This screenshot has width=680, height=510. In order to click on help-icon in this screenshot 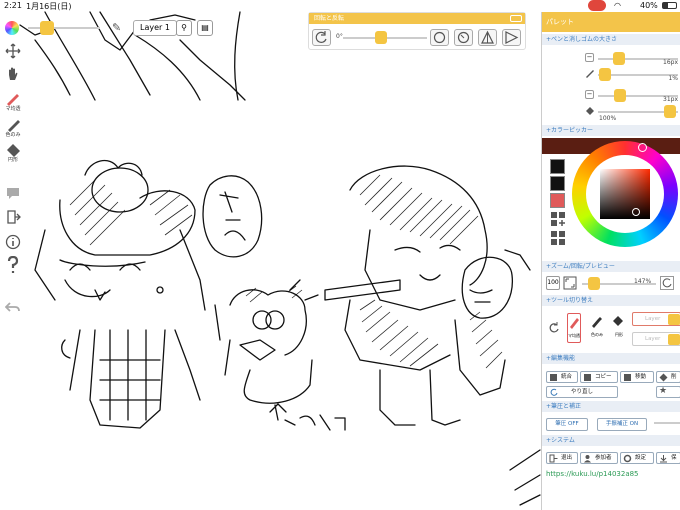, I will do `click(13, 264)`.